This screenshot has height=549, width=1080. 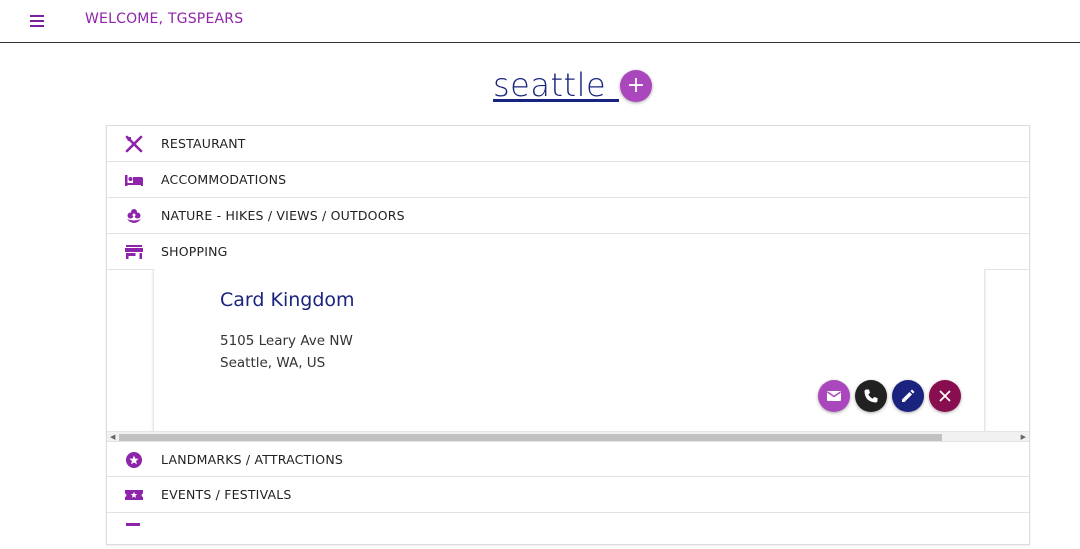 What do you see at coordinates (134, 460) in the screenshot?
I see `star-circle-icon` at bounding box center [134, 460].